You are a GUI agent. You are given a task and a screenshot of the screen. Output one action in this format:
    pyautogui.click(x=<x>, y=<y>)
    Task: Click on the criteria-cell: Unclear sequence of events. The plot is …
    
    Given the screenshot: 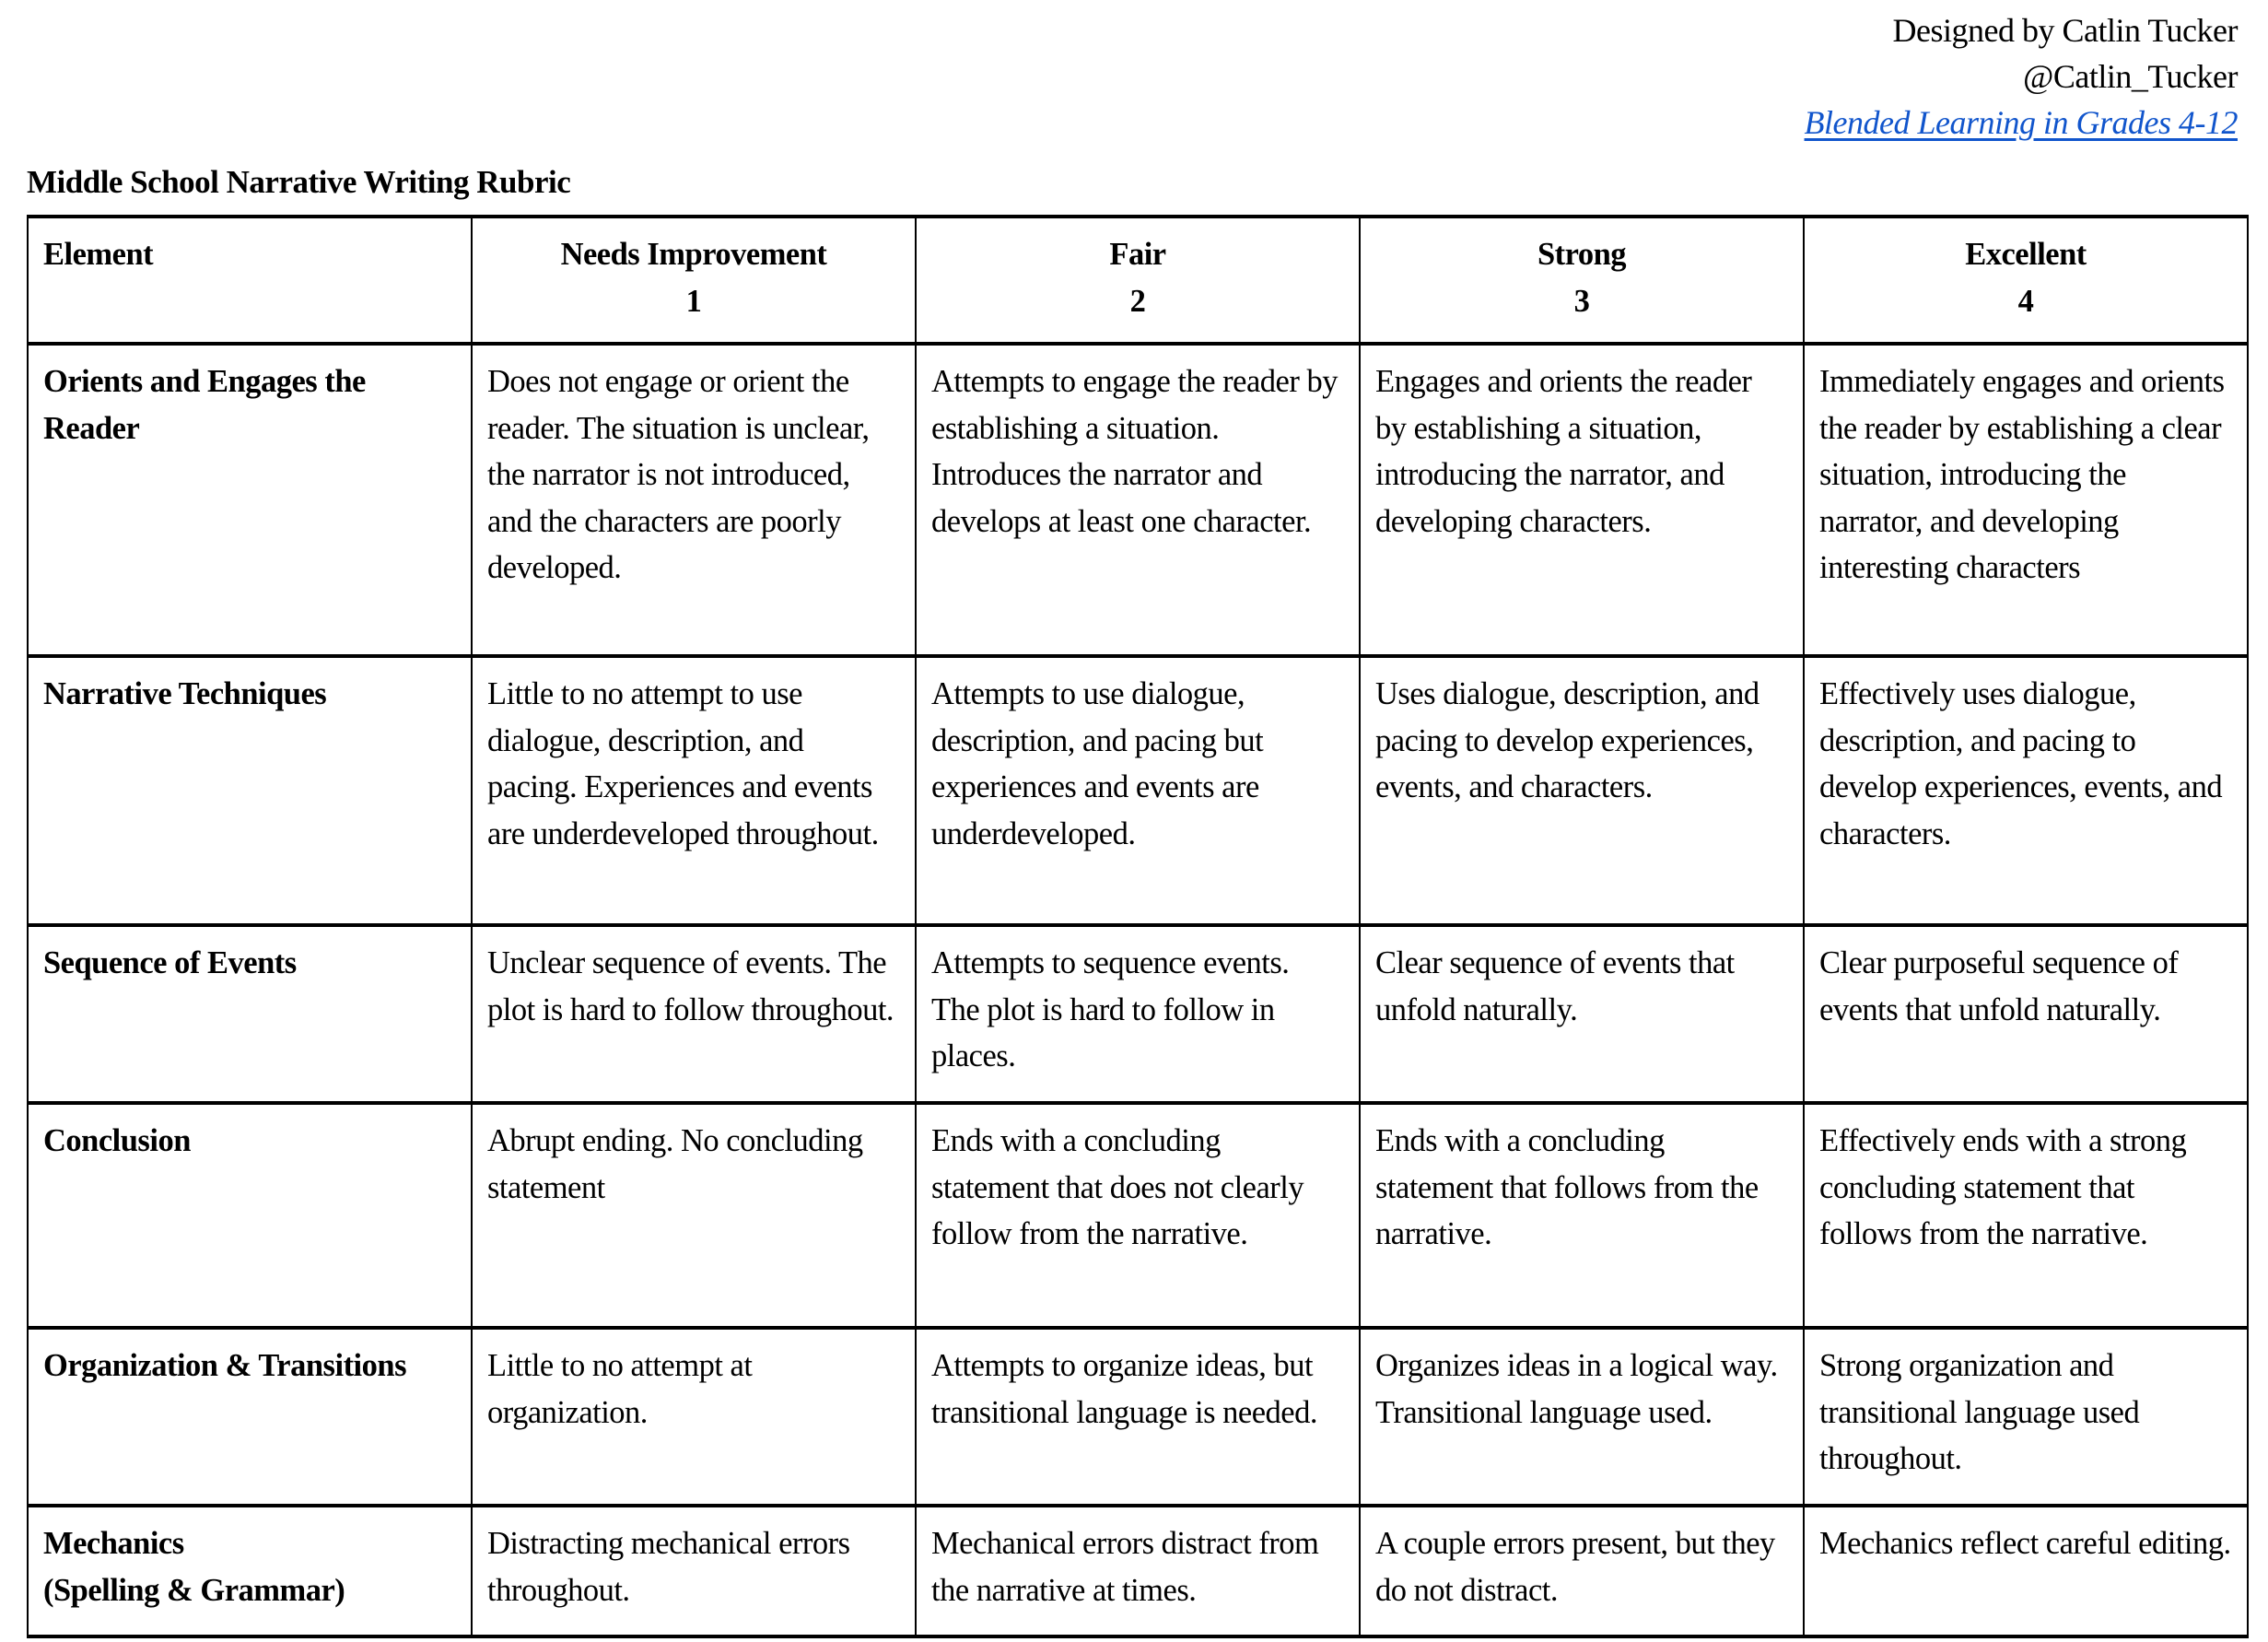 What is the action you would take?
    pyautogui.click(x=694, y=1014)
    